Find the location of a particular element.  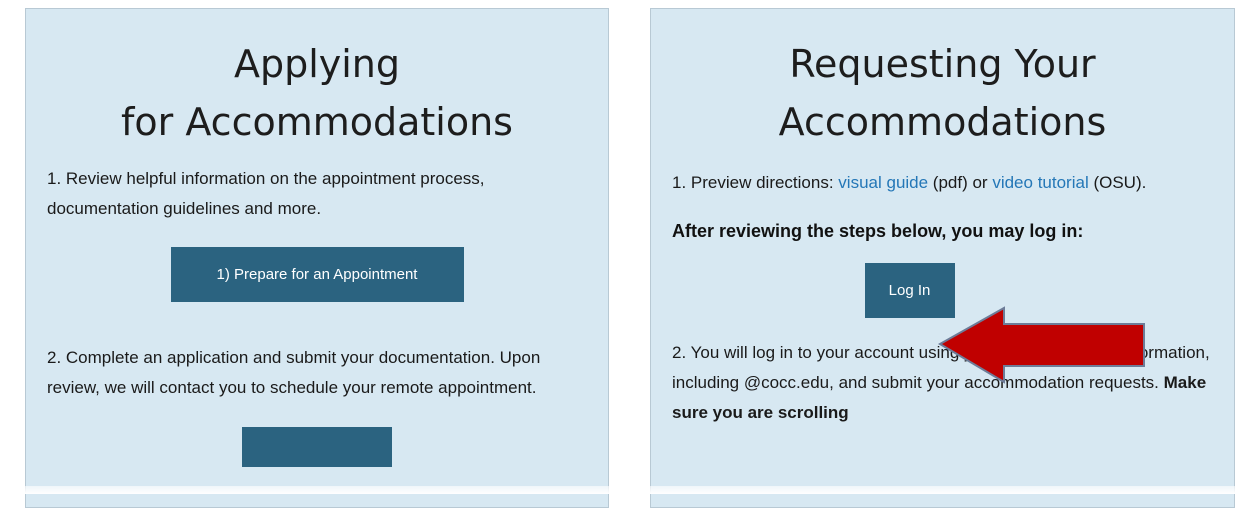

requesting-title: Requesting Your Accommodations is located at coordinates (942, 80).